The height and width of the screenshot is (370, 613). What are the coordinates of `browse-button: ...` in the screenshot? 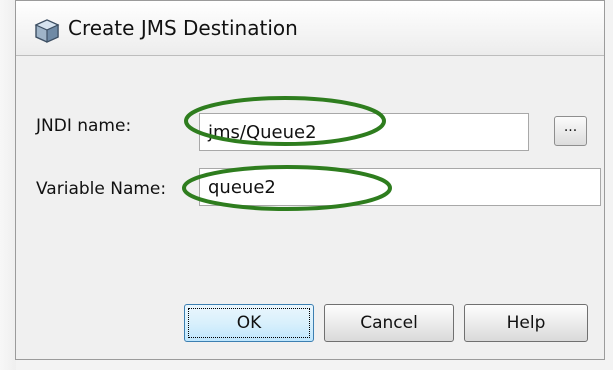 It's located at (570, 131).